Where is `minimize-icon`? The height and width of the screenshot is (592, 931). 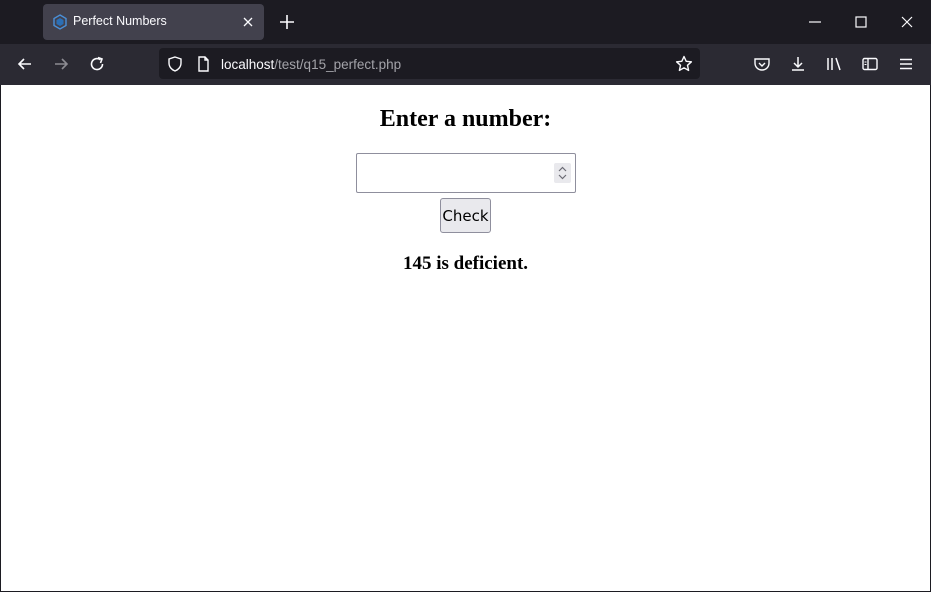
minimize-icon is located at coordinates (815, 22).